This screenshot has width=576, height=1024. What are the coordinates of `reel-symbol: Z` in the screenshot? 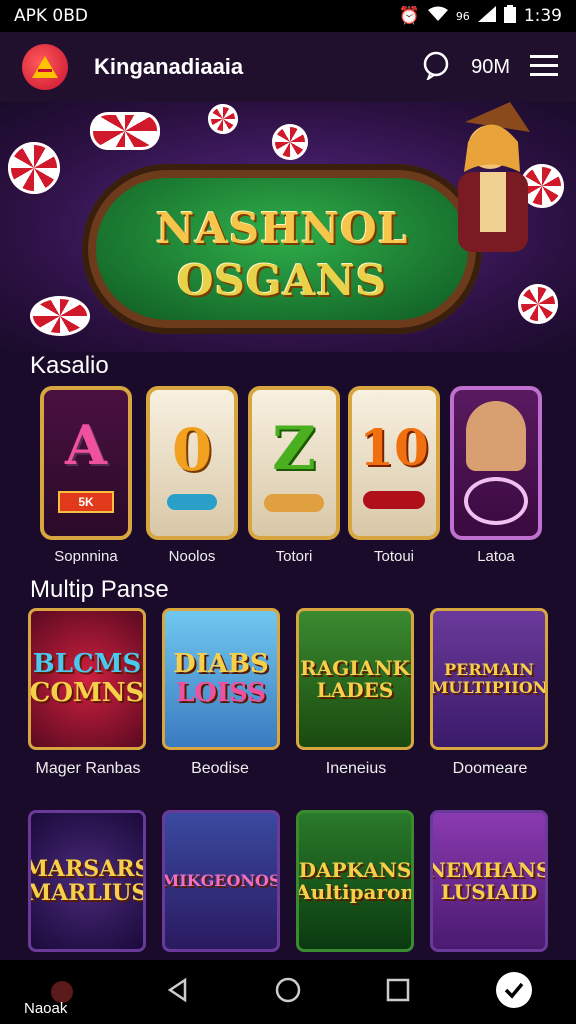 It's located at (294, 449).